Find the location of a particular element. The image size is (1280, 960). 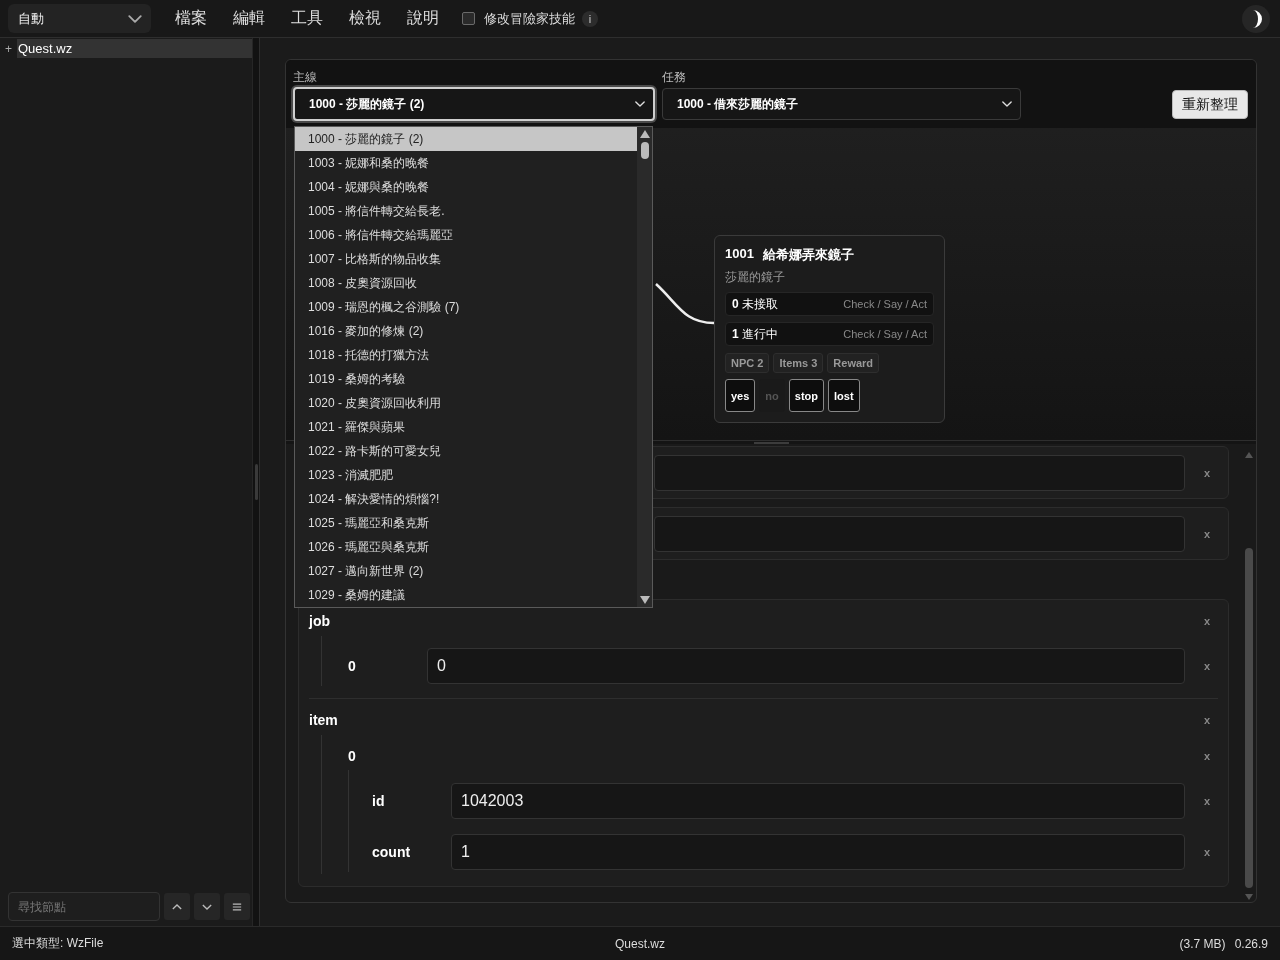

field-label: count is located at coordinates (392, 852).